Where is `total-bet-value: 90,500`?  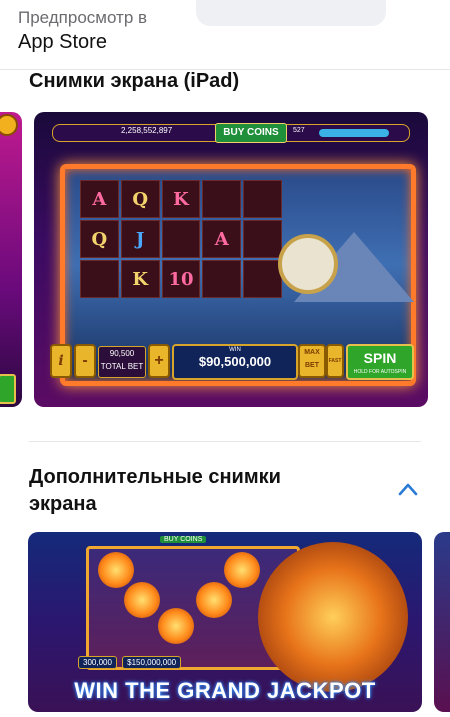 total-bet-value: 90,500 is located at coordinates (122, 353).